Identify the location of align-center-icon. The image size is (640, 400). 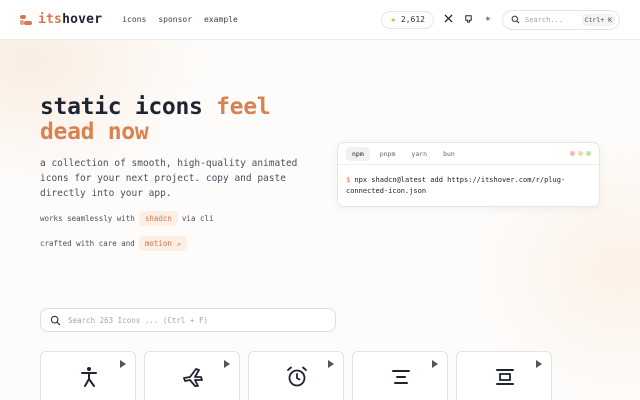
(401, 377).